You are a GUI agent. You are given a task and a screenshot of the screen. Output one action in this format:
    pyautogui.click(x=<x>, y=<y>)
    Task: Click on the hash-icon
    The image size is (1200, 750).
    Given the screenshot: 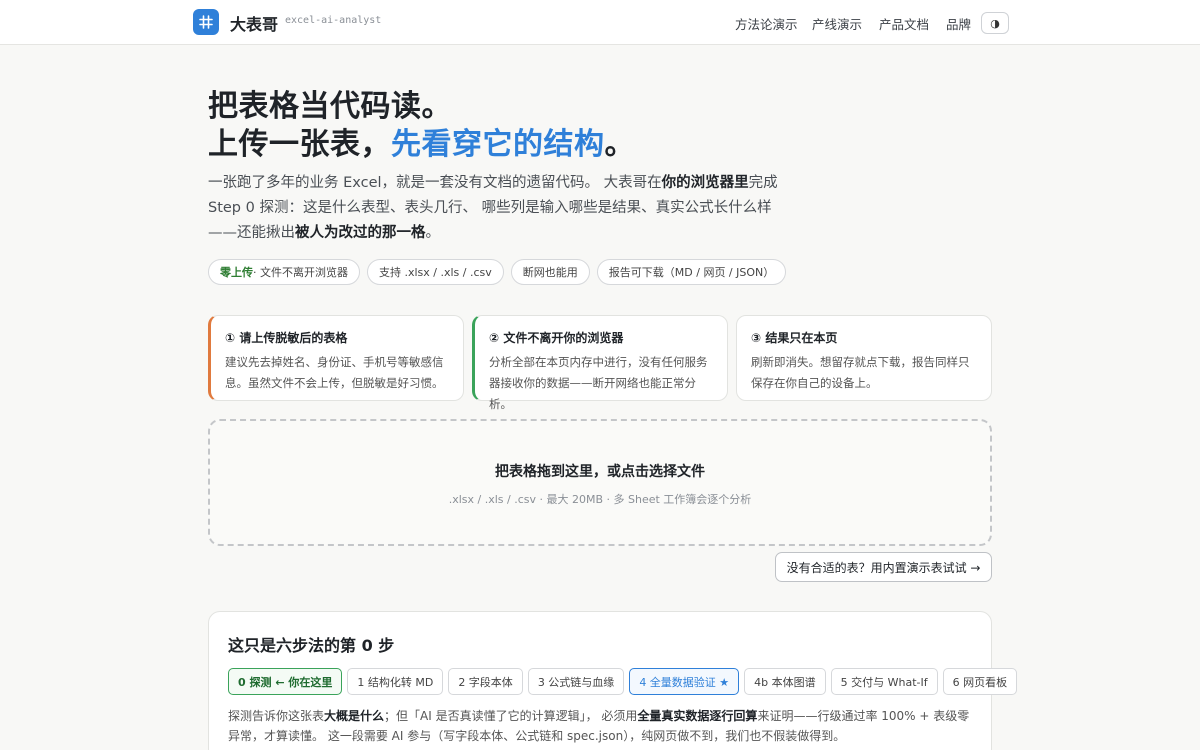 What is the action you would take?
    pyautogui.click(x=206, y=22)
    